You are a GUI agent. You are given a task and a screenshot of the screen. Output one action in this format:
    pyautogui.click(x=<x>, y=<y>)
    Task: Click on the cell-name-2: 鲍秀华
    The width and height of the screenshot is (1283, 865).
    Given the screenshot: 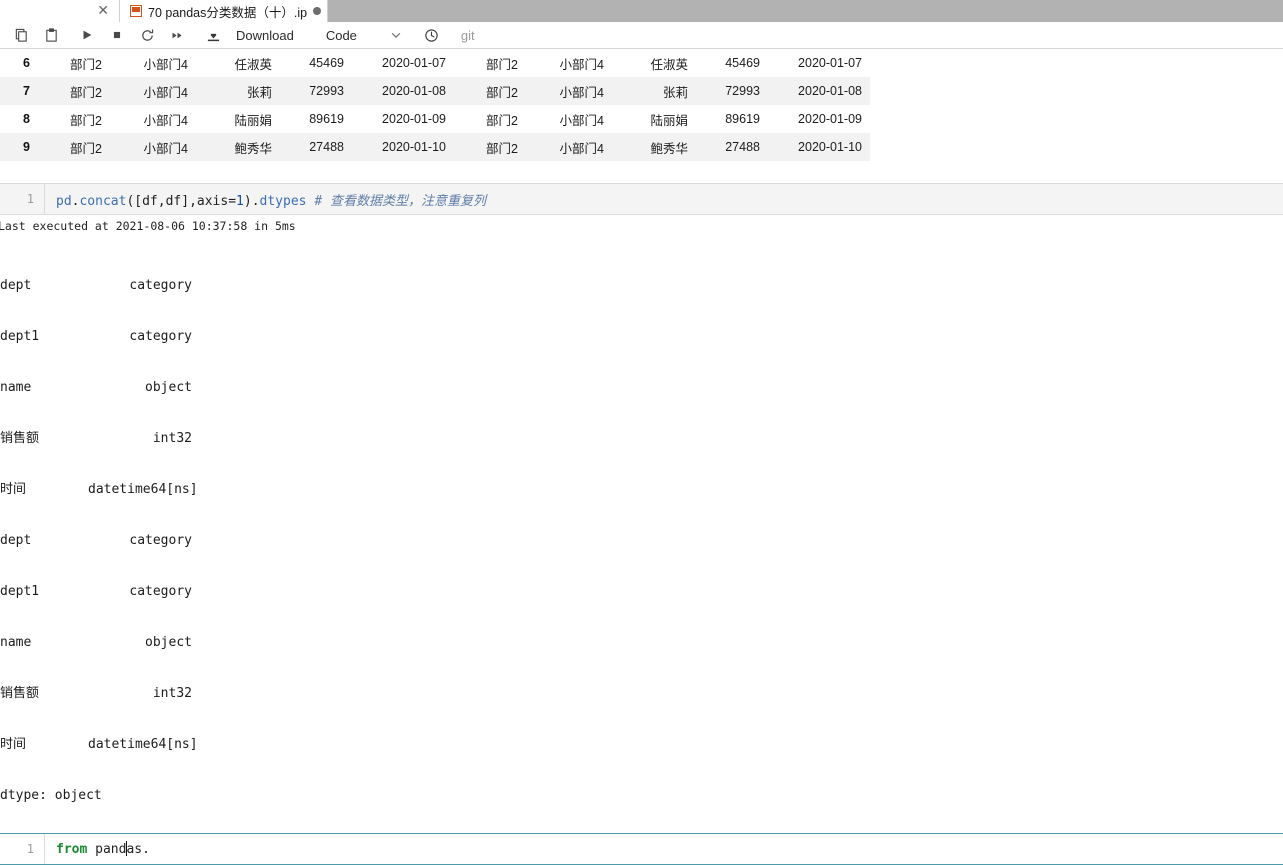 What is the action you would take?
    pyautogui.click(x=669, y=148)
    